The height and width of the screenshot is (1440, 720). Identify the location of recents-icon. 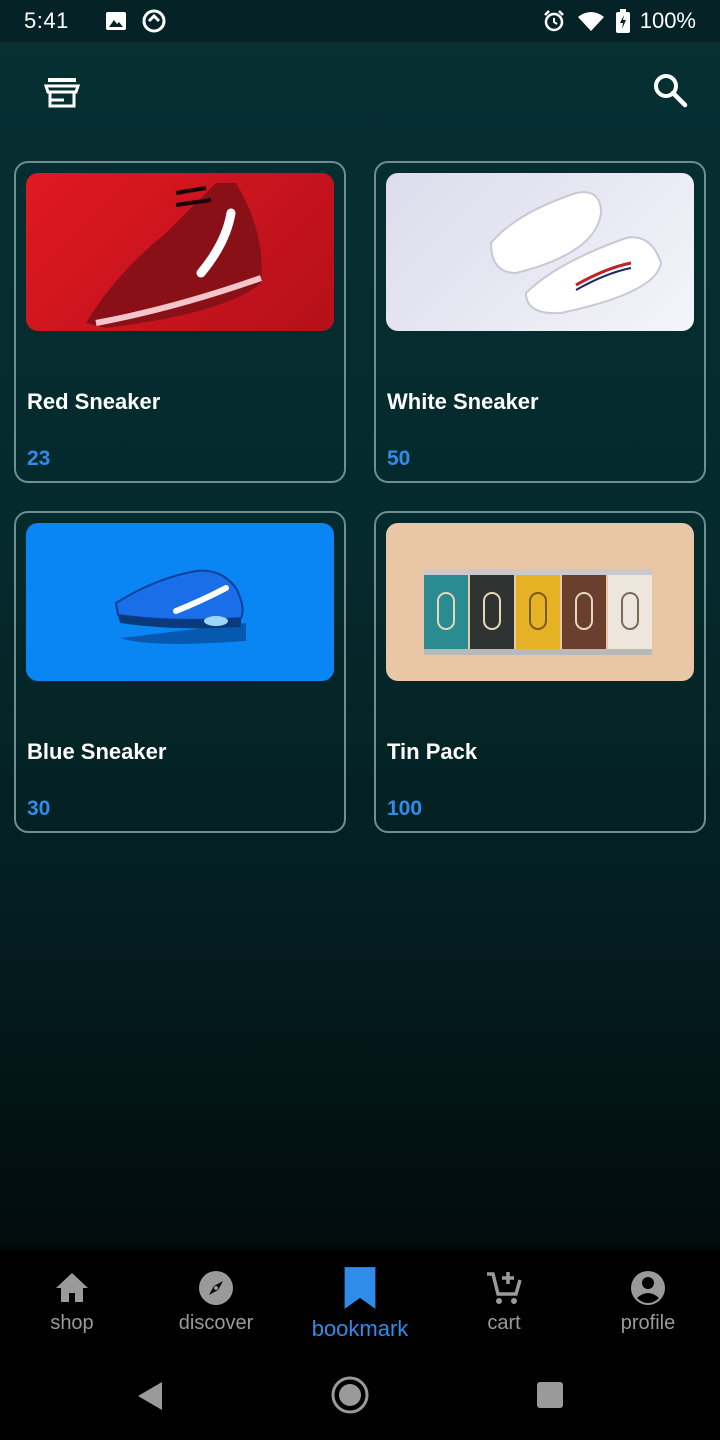
(550, 1395).